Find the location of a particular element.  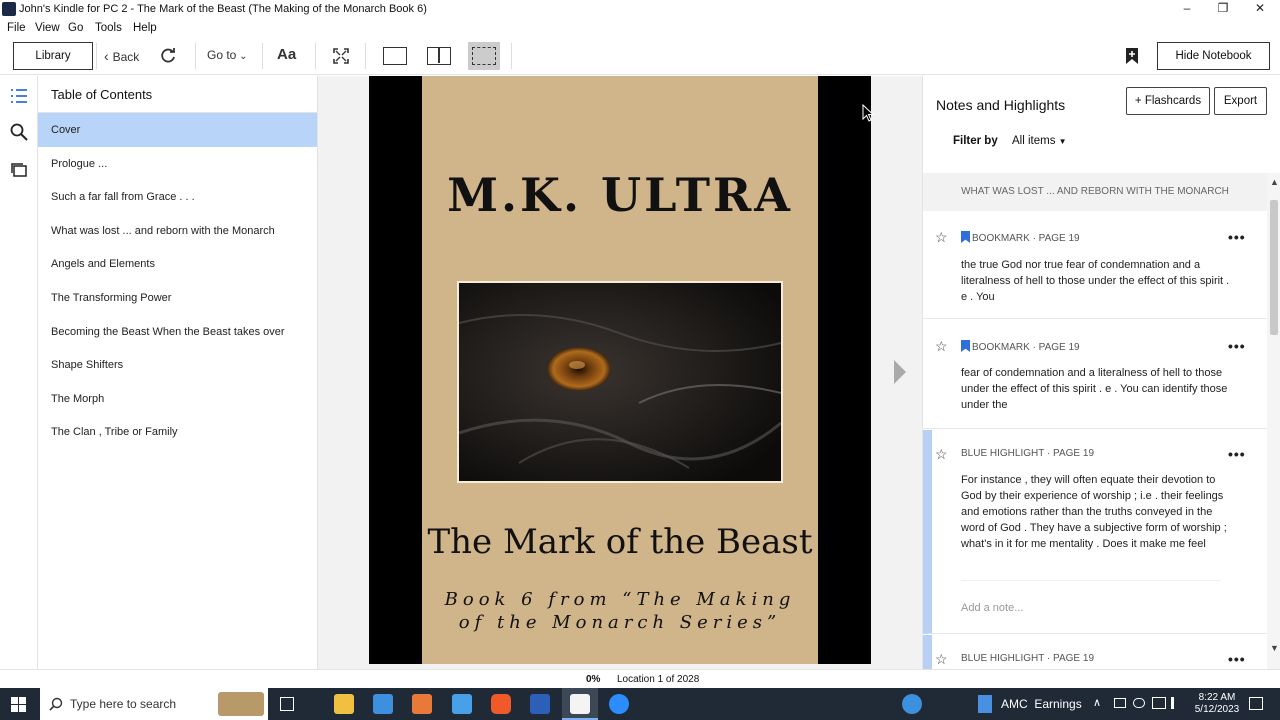

windows-start-icon is located at coordinates (18, 704).